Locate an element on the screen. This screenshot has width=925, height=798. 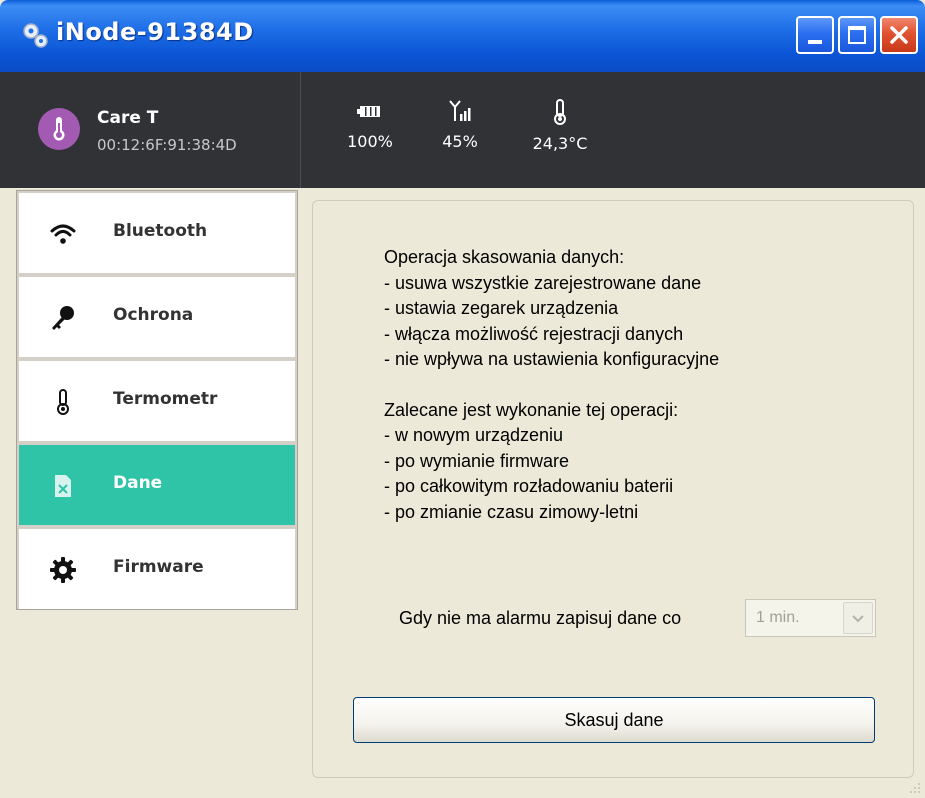
chevron-down-icon is located at coordinates (858, 619).